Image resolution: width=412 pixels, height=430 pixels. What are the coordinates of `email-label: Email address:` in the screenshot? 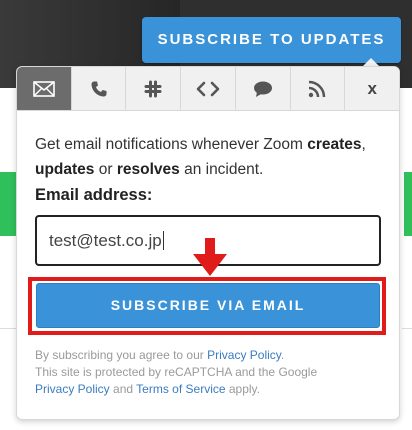 It's located at (94, 195).